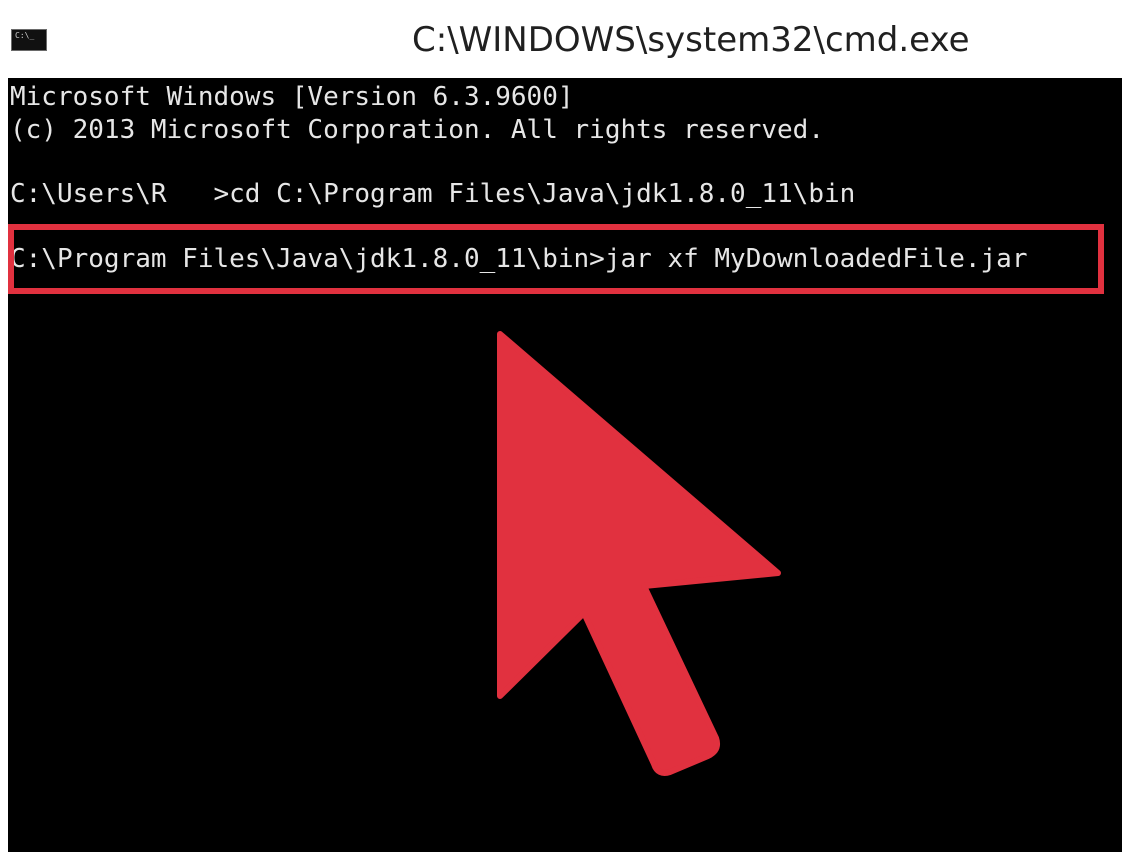 This screenshot has height=852, width=1130. Describe the element at coordinates (639, 553) in the screenshot. I see `arrow-pointer-icon` at that location.